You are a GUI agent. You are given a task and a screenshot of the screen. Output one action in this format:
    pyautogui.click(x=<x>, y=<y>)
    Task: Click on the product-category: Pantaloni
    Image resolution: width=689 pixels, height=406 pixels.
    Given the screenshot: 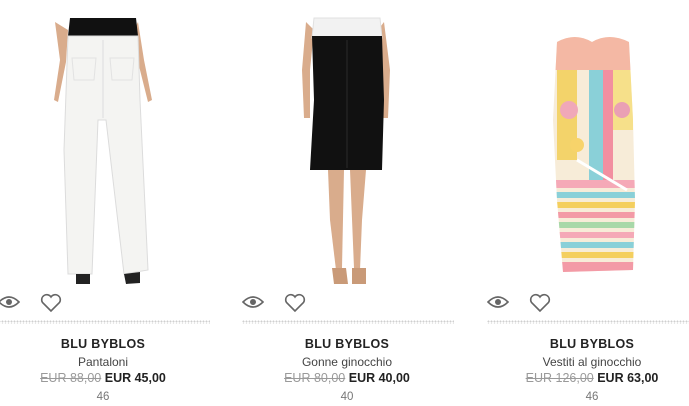 What is the action you would take?
    pyautogui.click(x=109, y=362)
    